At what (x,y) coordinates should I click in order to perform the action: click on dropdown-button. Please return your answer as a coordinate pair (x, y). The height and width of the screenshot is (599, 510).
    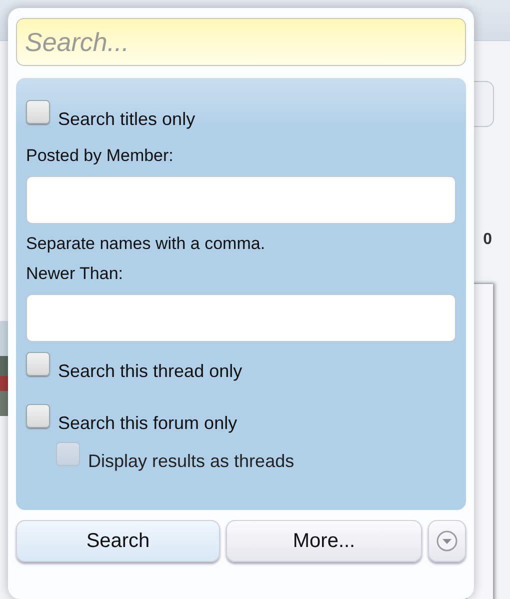
    Looking at the image, I should click on (447, 541).